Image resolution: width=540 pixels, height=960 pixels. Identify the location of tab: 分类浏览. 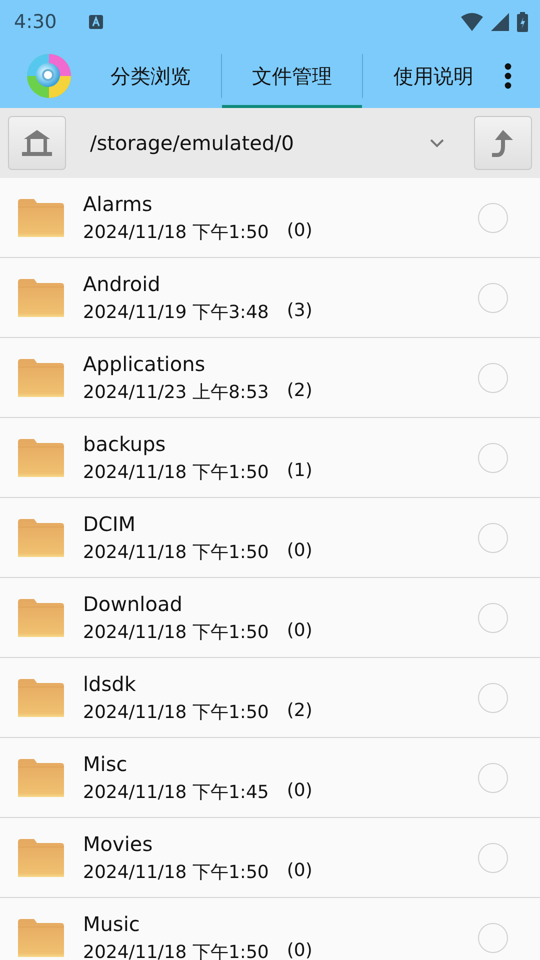
(150, 77).